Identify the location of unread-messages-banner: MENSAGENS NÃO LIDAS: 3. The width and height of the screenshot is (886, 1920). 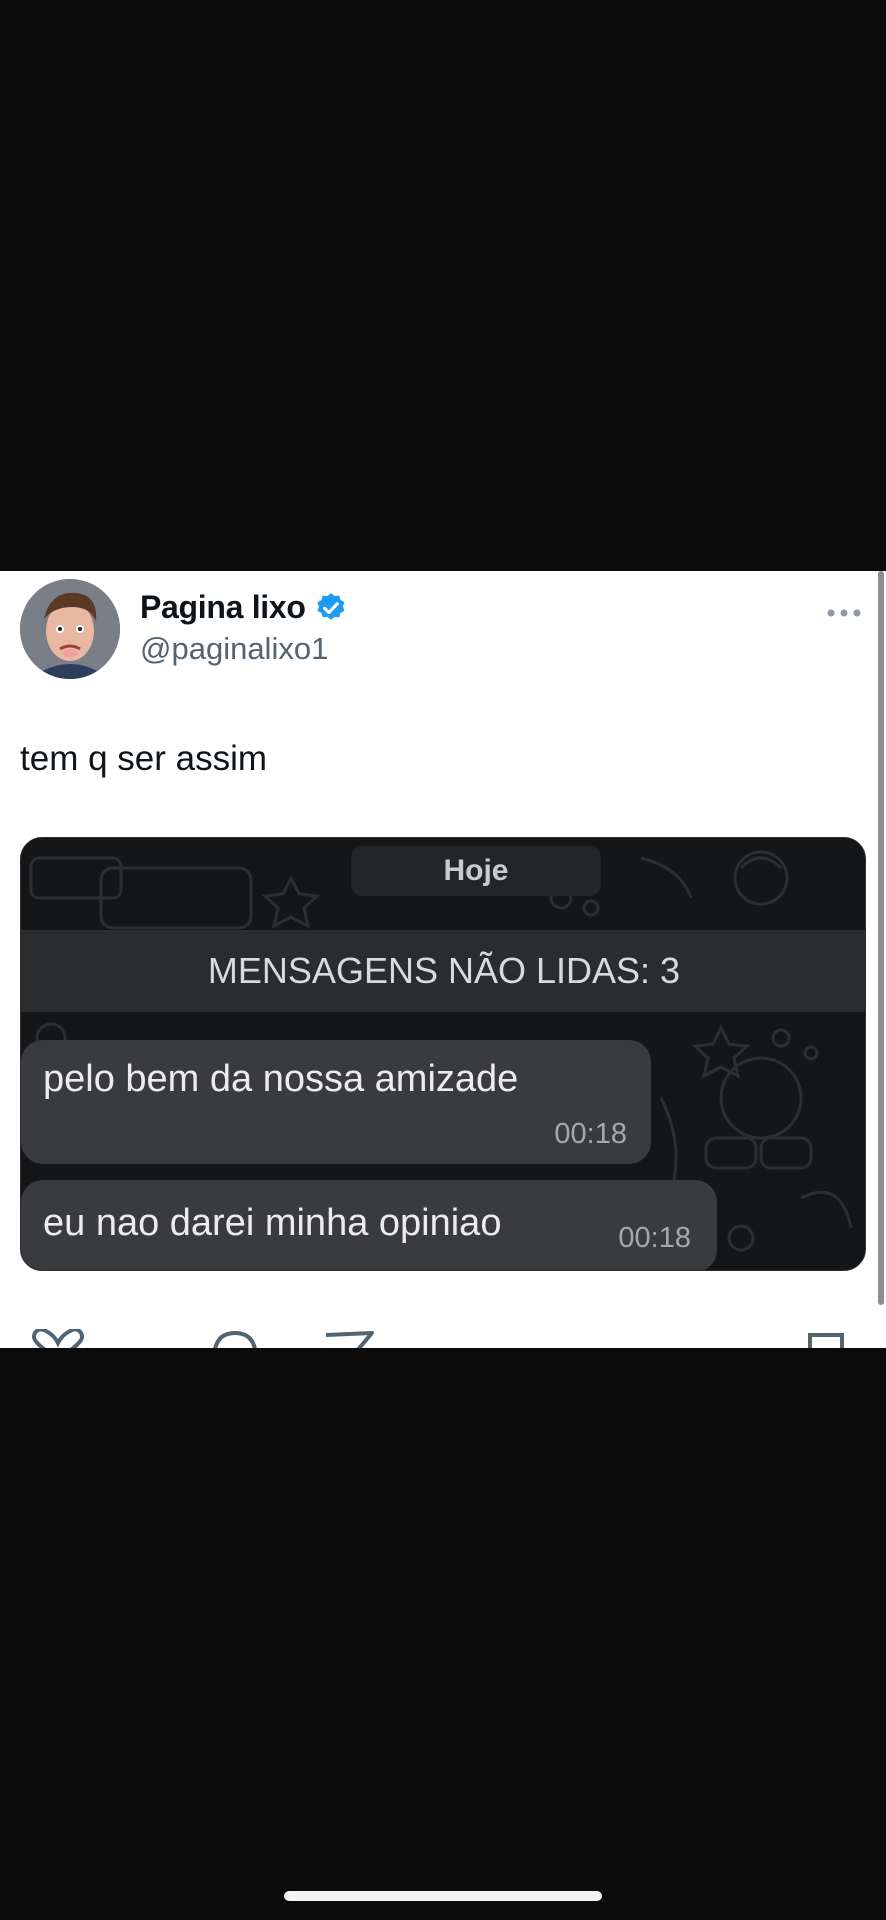
(443, 971).